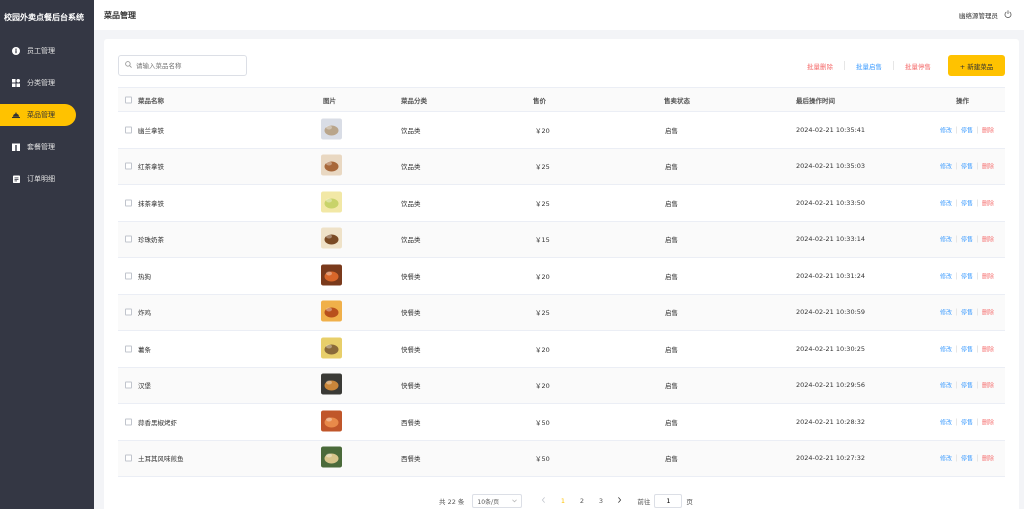 This screenshot has height=509, width=1024. Describe the element at coordinates (976, 65) in the screenshot. I see `new-dish-button: + 新建菜品` at that location.